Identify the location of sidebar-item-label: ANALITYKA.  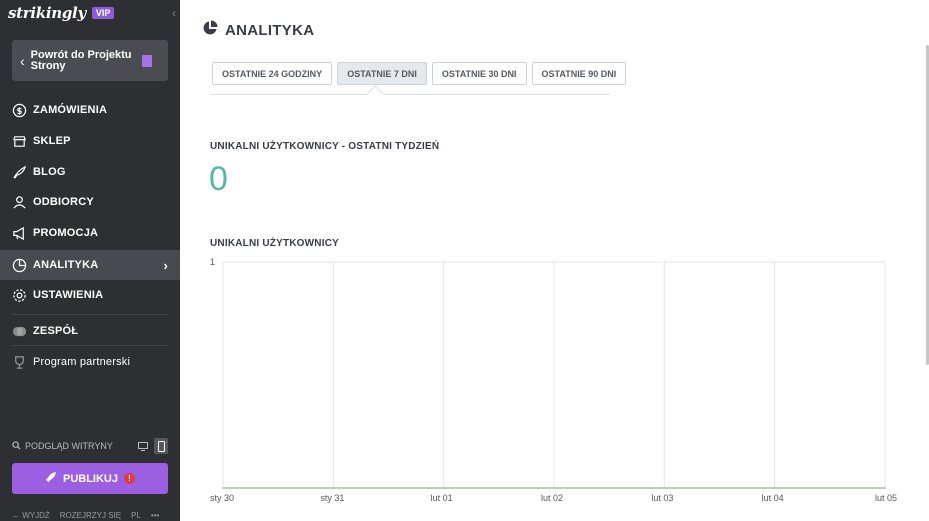
(66, 265).